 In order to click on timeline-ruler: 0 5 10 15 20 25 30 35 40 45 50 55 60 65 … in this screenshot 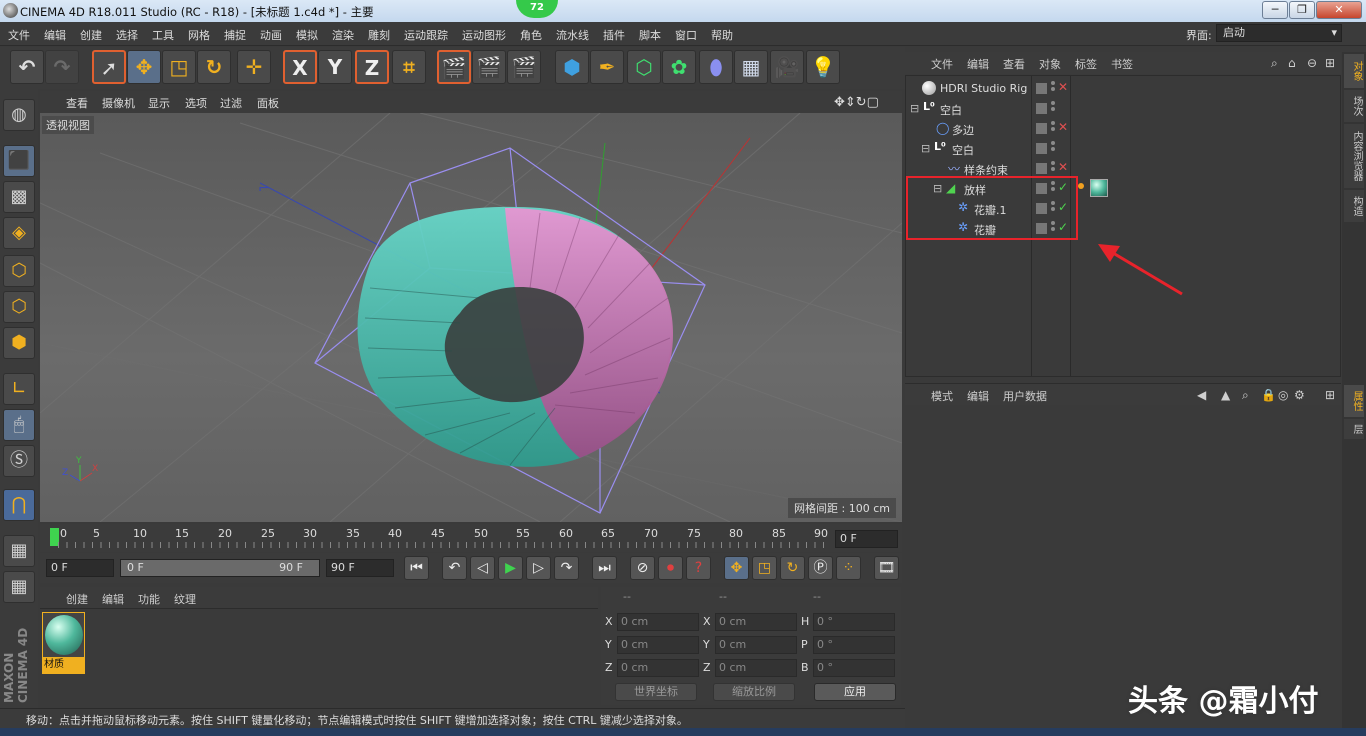, I will do `click(471, 538)`.